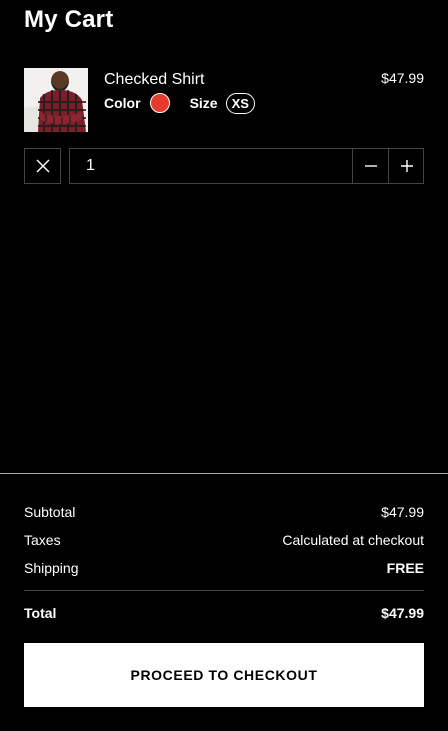  I want to click on minus-icon, so click(370, 166).